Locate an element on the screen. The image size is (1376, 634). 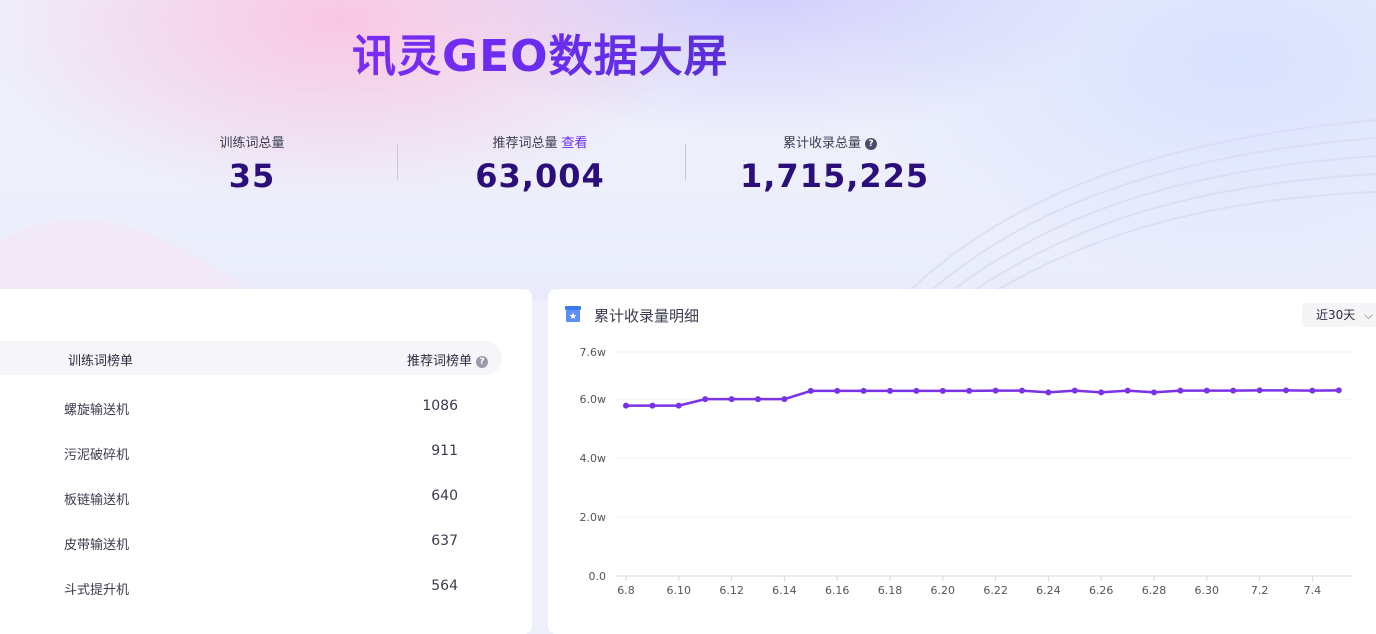
col-recommend-ranking: 推荐词榜单? is located at coordinates (447, 359).